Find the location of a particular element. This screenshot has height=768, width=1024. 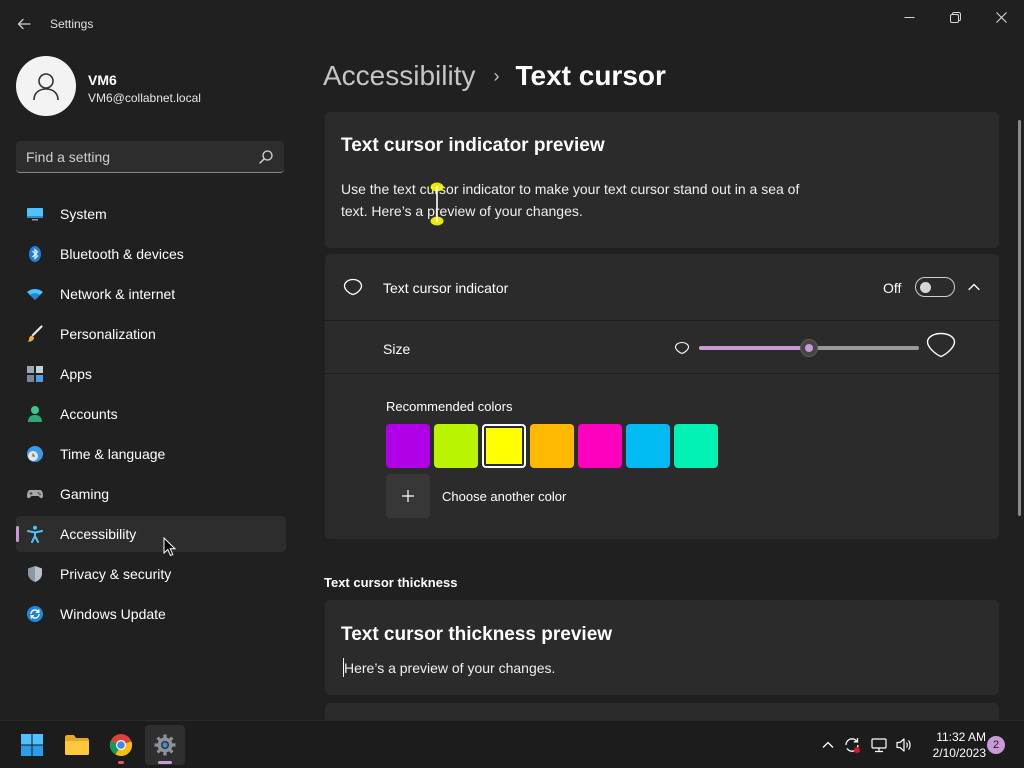

sidebar-item-label: Personalization is located at coordinates (108, 334).